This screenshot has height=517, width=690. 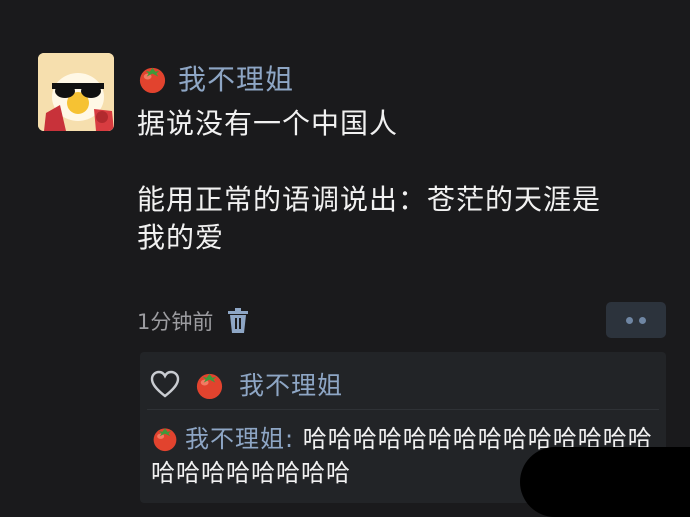 What do you see at coordinates (181, 237) in the screenshot?
I see `post-line: 我的爱` at bounding box center [181, 237].